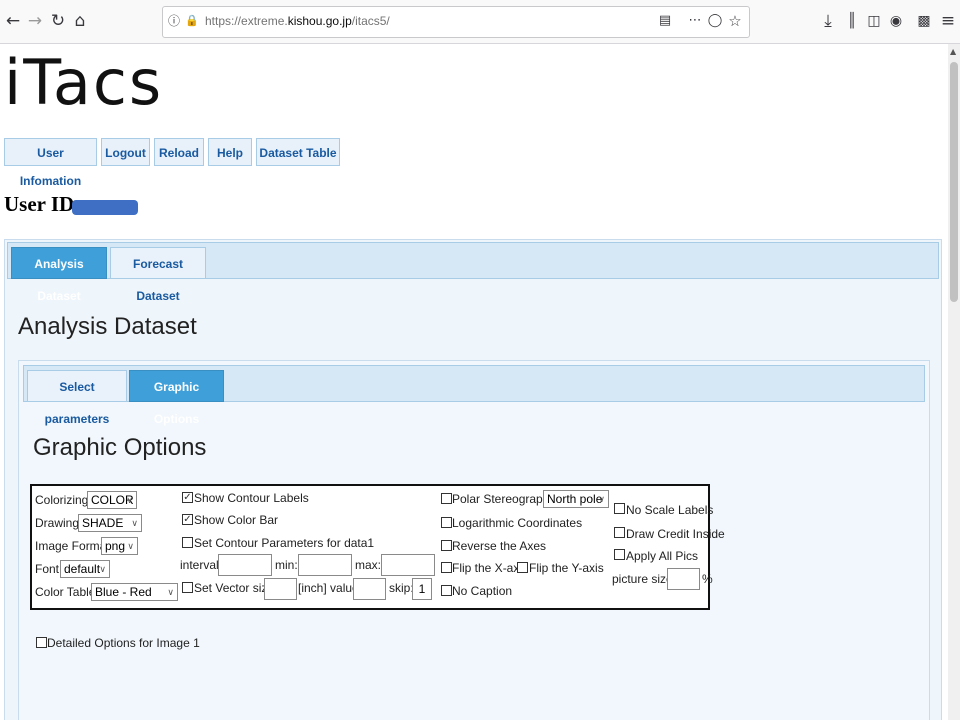  I want to click on no-scale-labels-checkbox, so click(619, 508).